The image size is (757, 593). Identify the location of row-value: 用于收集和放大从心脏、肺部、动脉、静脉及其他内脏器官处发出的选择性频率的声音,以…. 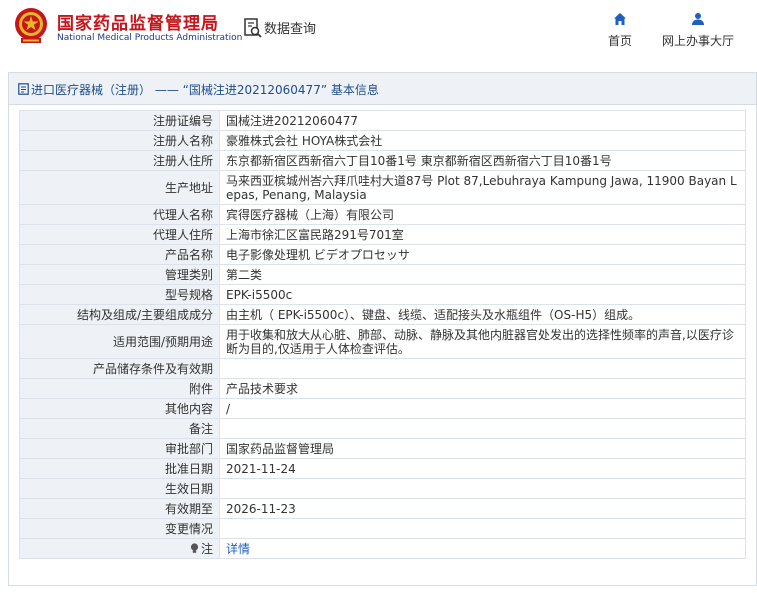
(482, 341).